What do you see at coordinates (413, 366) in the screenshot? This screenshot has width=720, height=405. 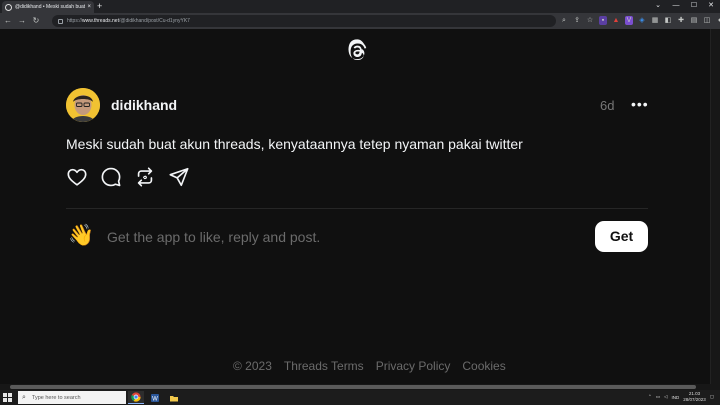 I see `privacy-policy-link: Privacy Policy` at bounding box center [413, 366].